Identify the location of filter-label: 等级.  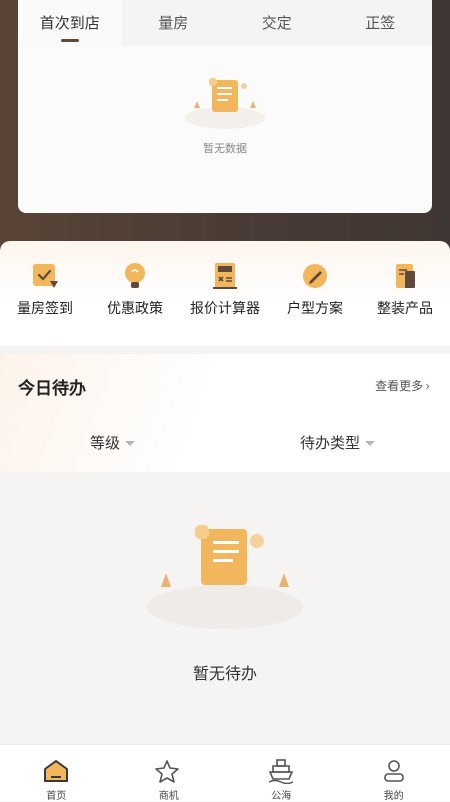
(105, 443).